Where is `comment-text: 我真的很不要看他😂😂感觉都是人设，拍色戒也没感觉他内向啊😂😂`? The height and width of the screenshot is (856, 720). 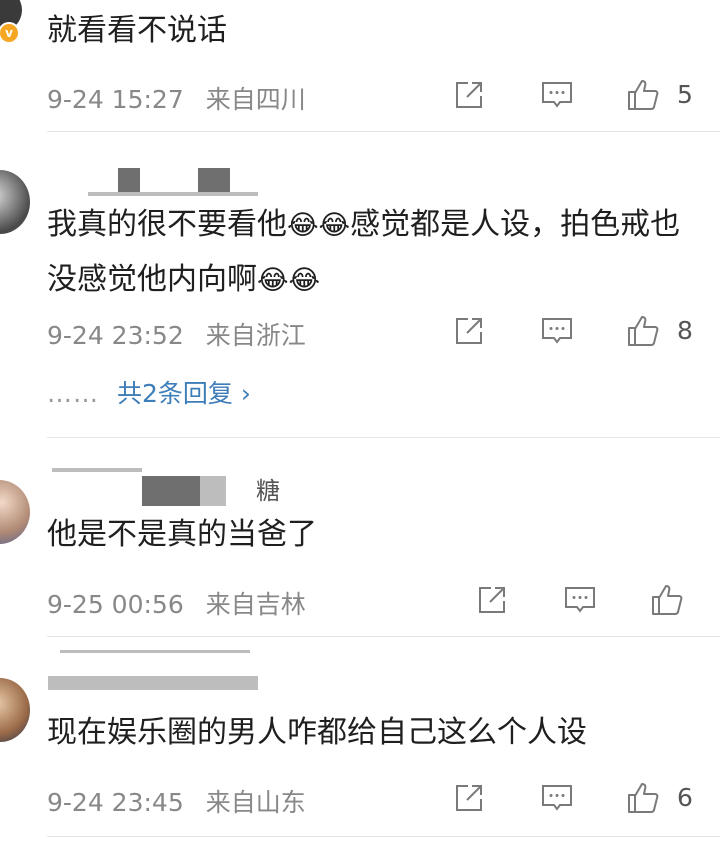 comment-text: 我真的很不要看他😂😂感觉都是人设，拍色戒也没感觉他内向啊😂😂 is located at coordinates (372, 253).